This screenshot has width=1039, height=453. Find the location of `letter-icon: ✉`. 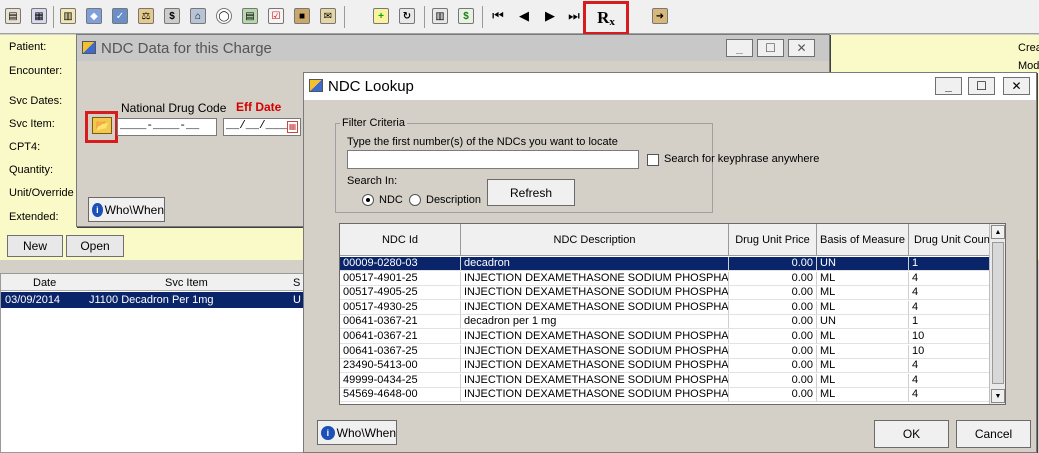

letter-icon: ✉ is located at coordinates (328, 16).